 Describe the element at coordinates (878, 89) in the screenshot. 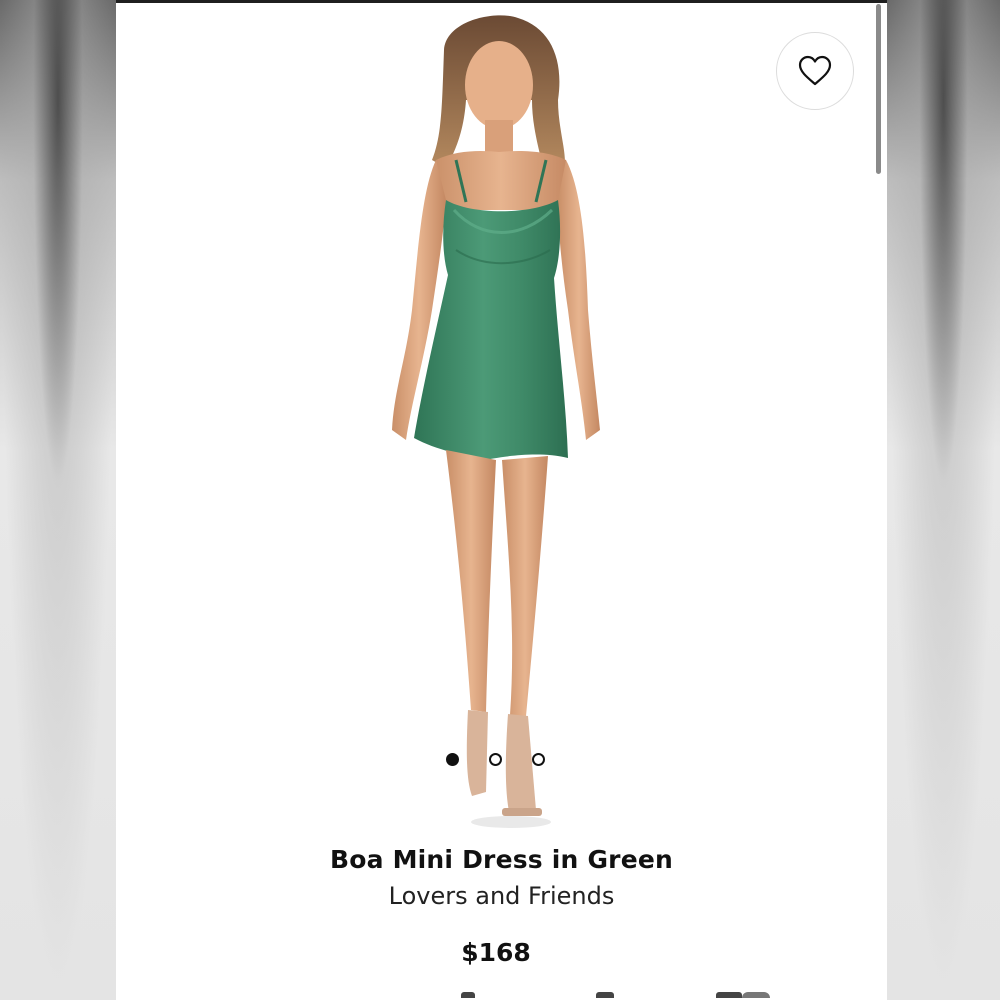

I see `scrollbar` at that location.